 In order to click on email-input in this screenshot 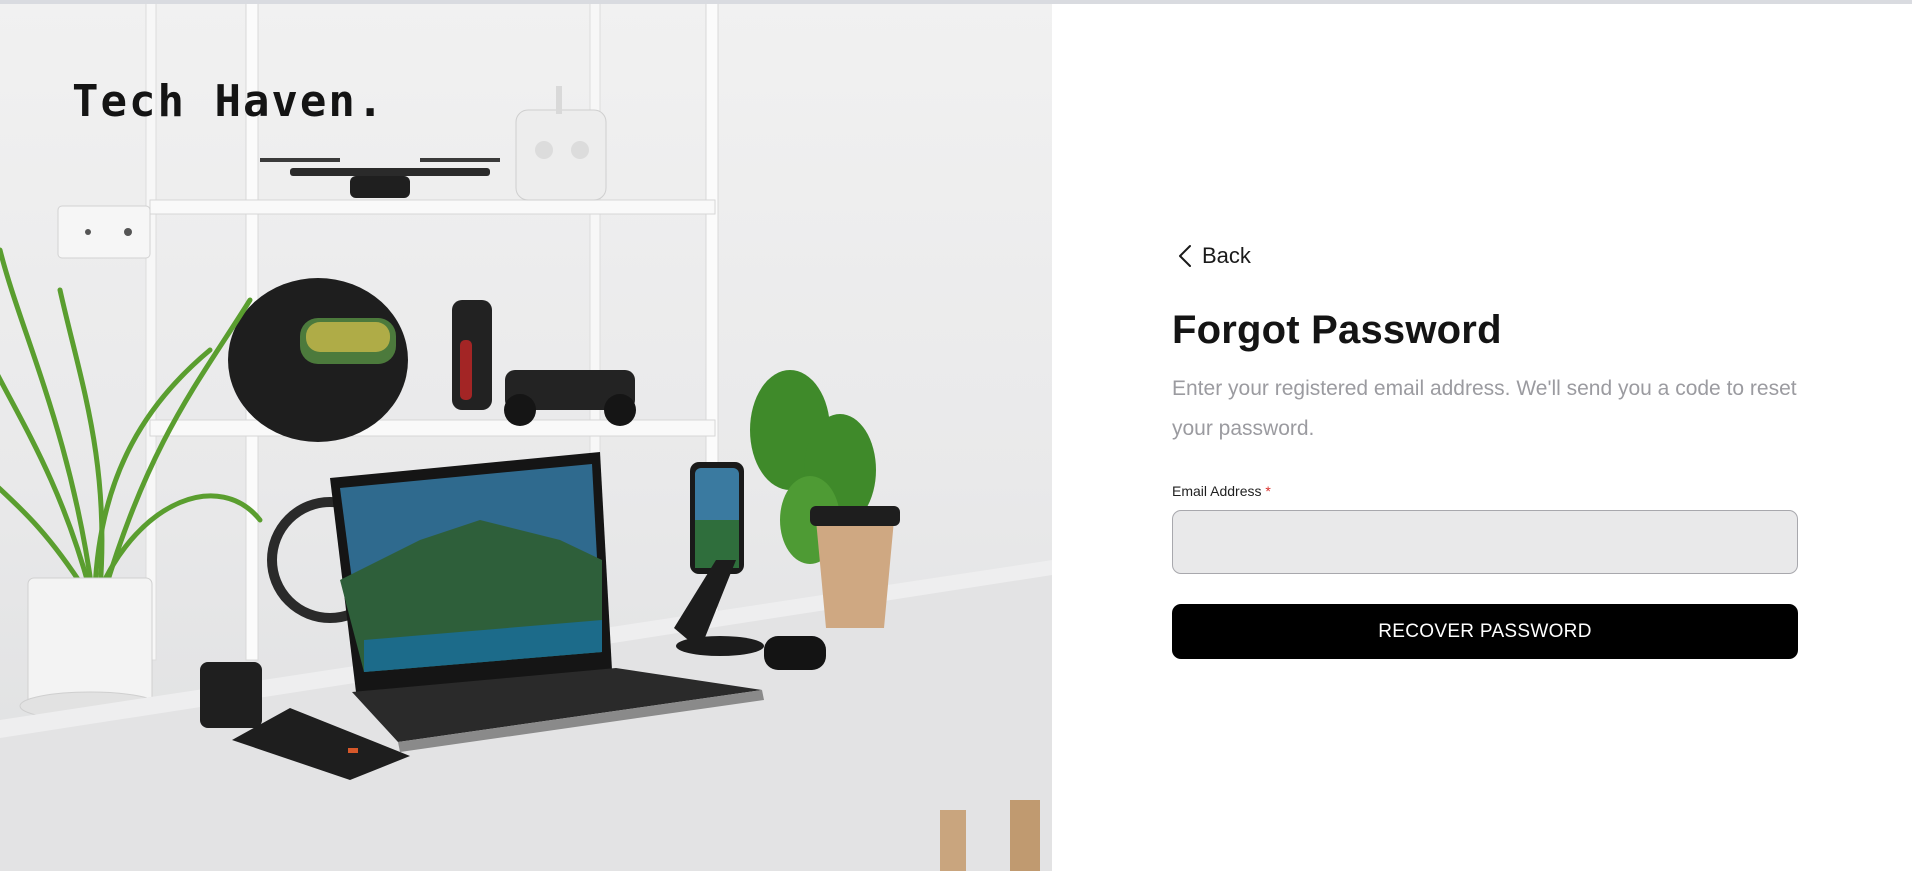, I will do `click(1485, 542)`.